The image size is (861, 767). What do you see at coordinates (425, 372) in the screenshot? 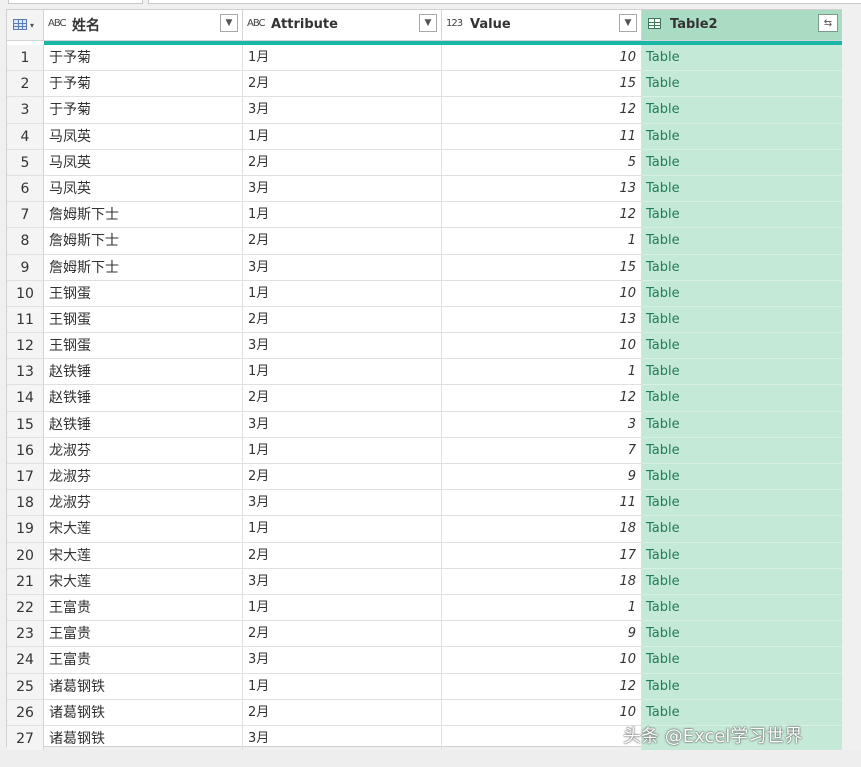
I see `table-row: 13 赵铁锤 1月 1 Table` at bounding box center [425, 372].